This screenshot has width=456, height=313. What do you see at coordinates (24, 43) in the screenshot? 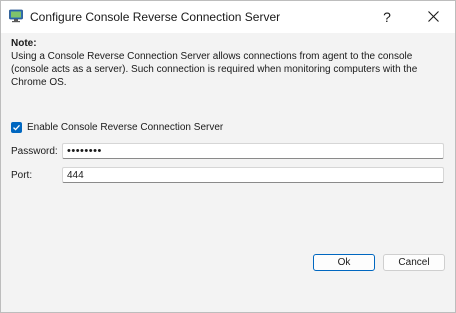
I see `note-heading: Note:` at bounding box center [24, 43].